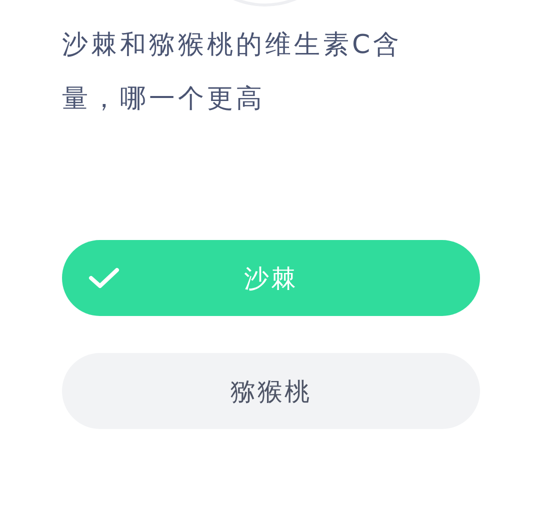 The image size is (533, 507). Describe the element at coordinates (233, 72) in the screenshot. I see `question-text: 沙棘和猕猴桃的维生素C含量，哪一个更高` at that location.